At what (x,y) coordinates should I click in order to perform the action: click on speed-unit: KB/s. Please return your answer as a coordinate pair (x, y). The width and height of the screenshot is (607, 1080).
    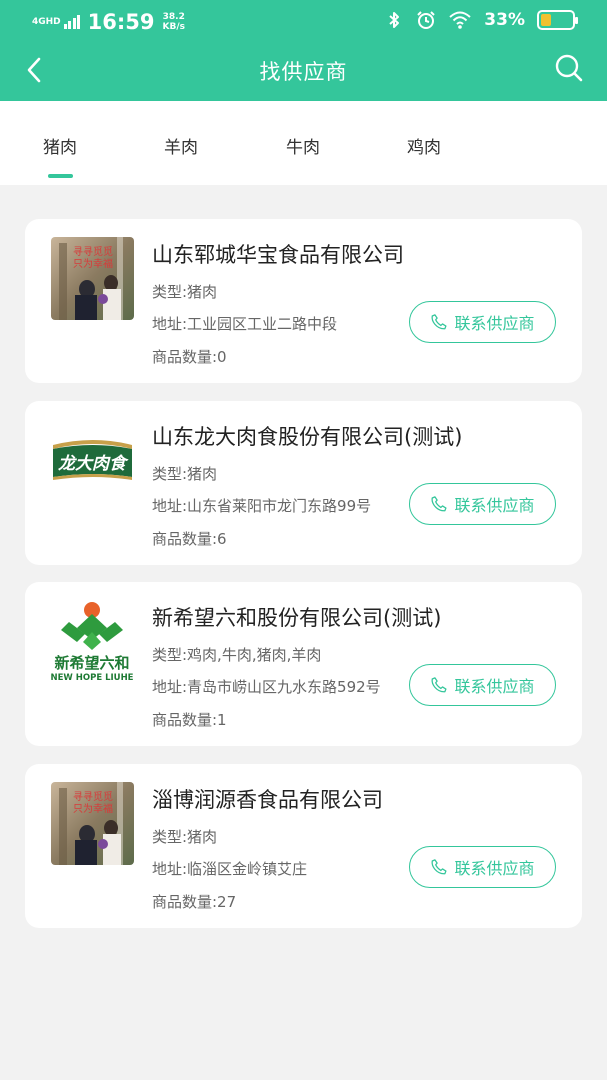
    Looking at the image, I should click on (173, 27).